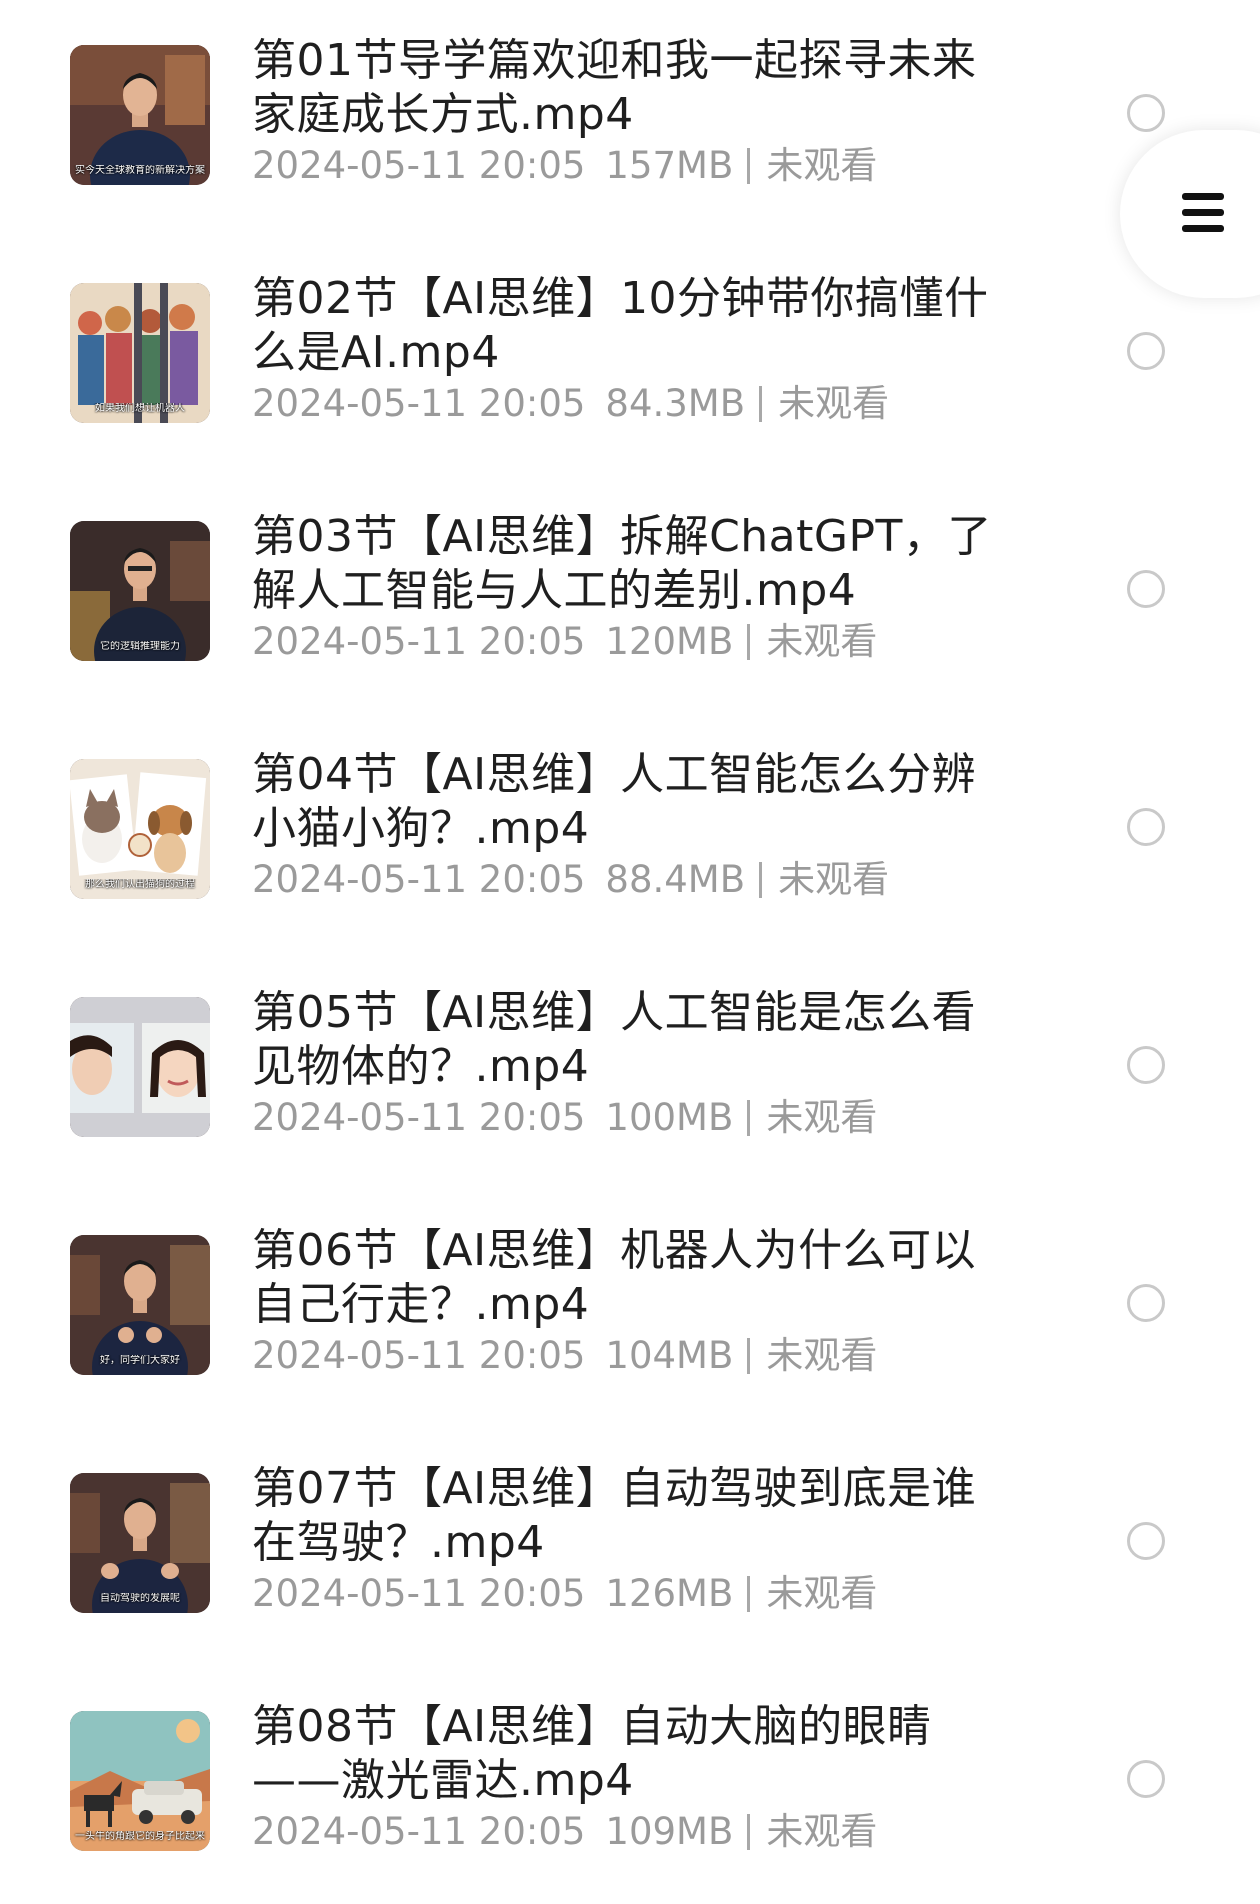 The image size is (1260, 1904). Describe the element at coordinates (140, 1781) in the screenshot. I see `video-thumbnail: 一头牛的角跟它的身子比起来` at that location.